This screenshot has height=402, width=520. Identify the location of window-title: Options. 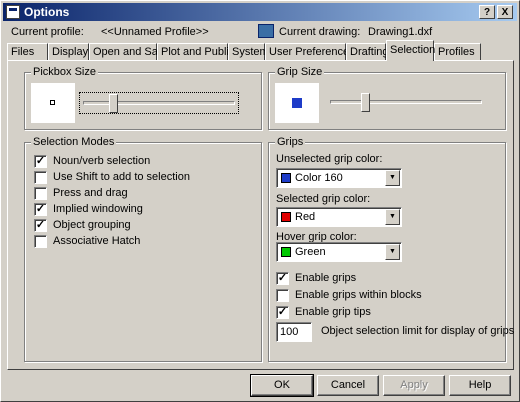
(47, 12).